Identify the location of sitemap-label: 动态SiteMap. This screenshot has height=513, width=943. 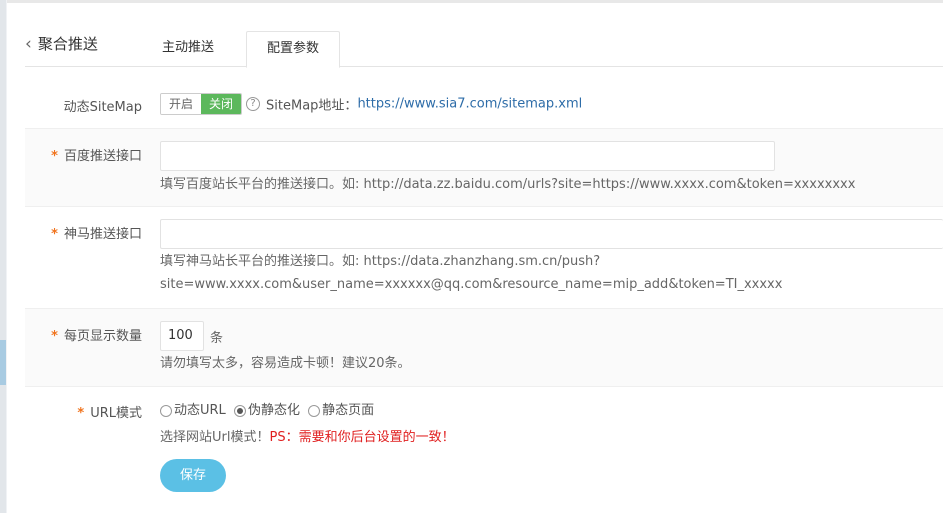
(102, 107).